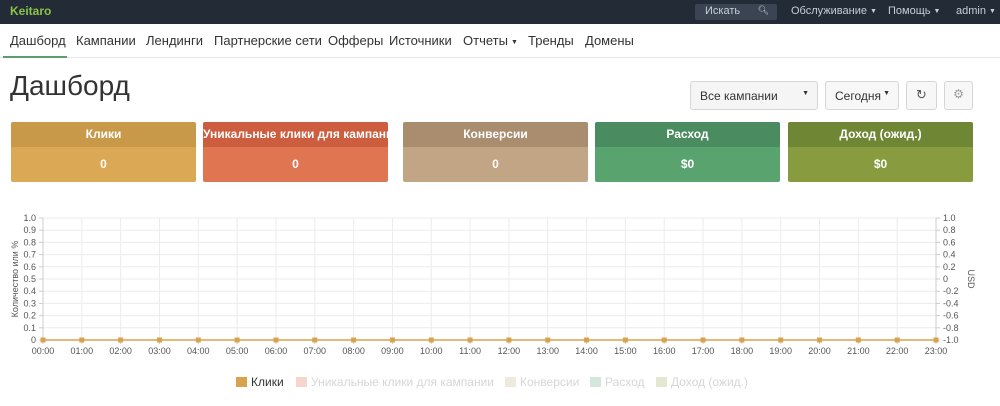 The image size is (1000, 406). Describe the element at coordinates (949, 242) in the screenshot. I see `y-right-tick-label: 0.6` at that location.